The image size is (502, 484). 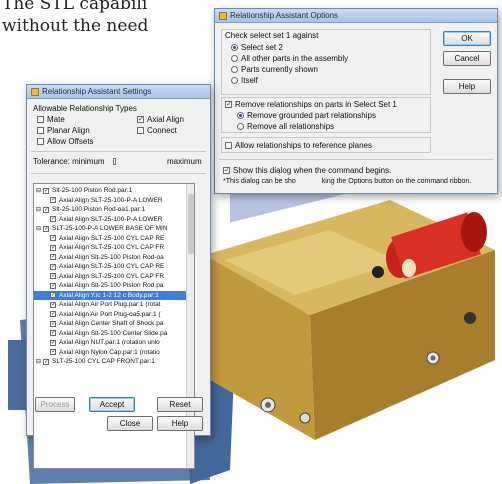 What do you see at coordinates (65, 141) in the screenshot?
I see `checkbox-allow-offsets: Allow Offsets` at bounding box center [65, 141].